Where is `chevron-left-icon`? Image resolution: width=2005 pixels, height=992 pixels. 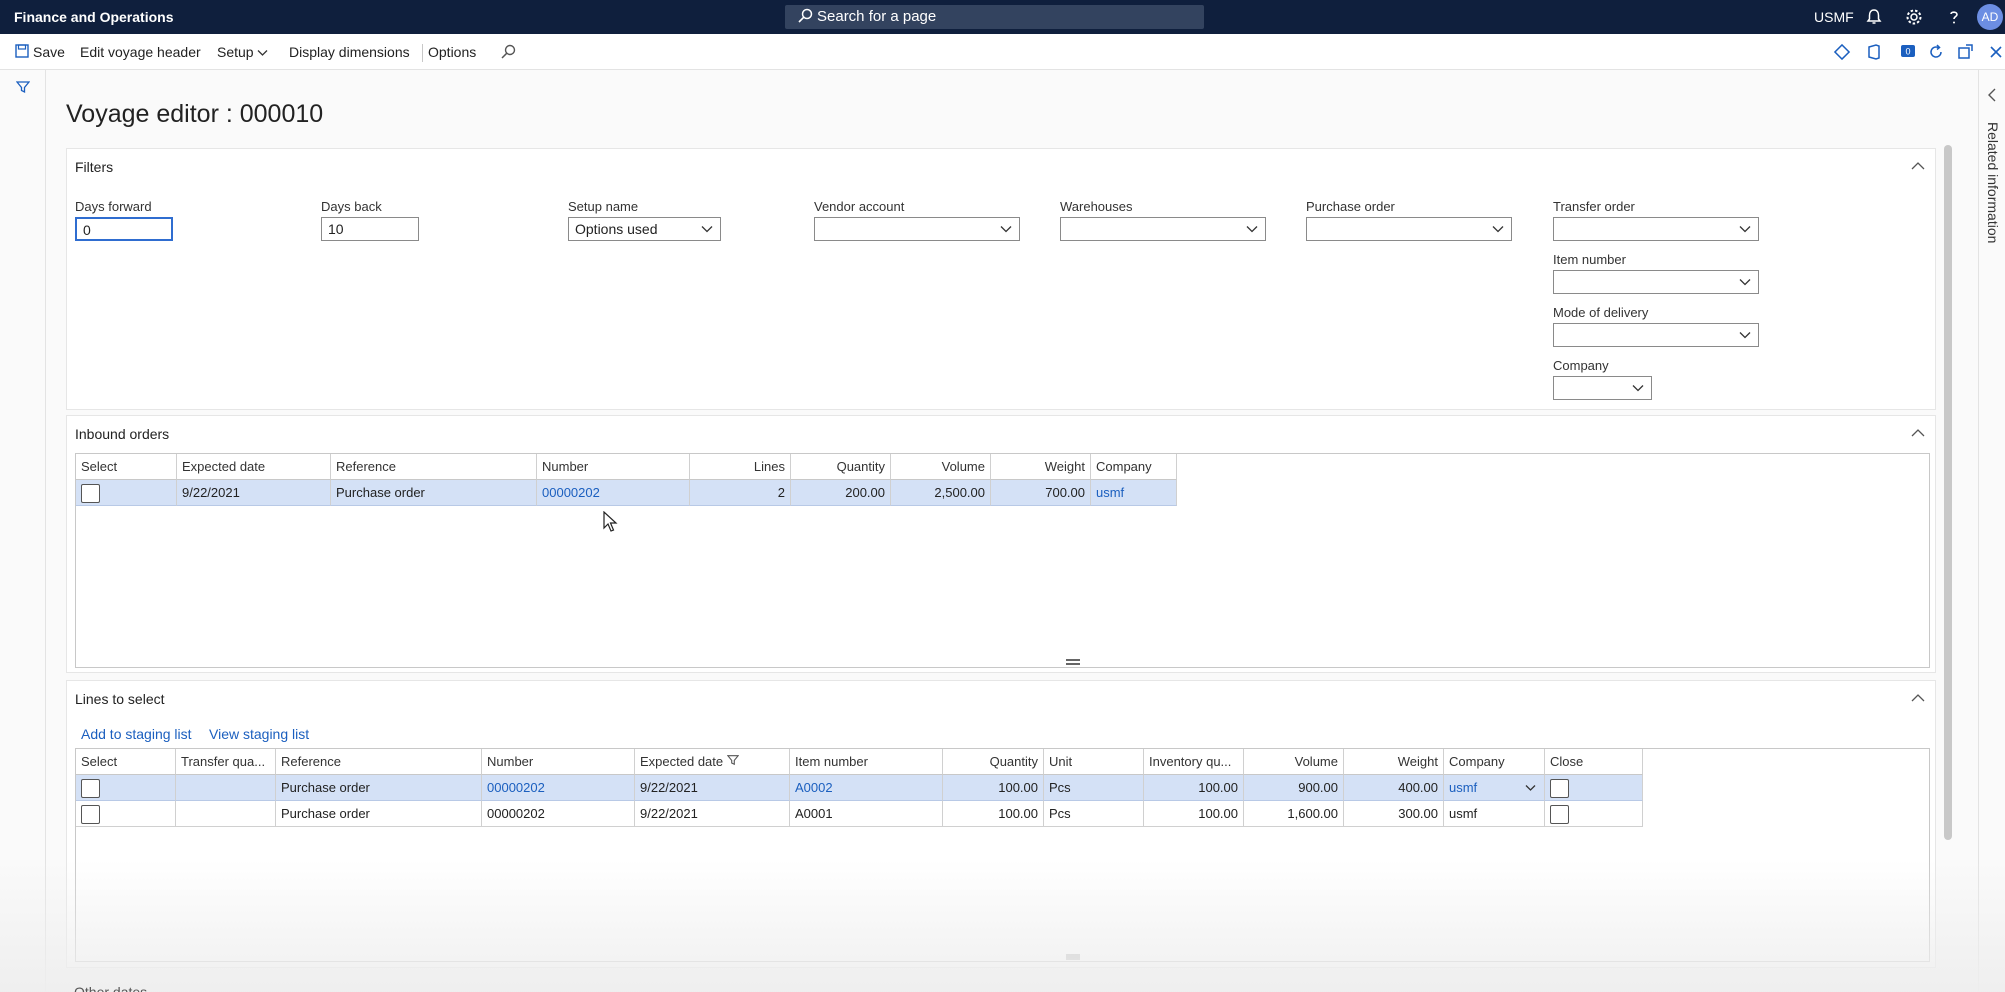 chevron-left-icon is located at coordinates (1992, 95).